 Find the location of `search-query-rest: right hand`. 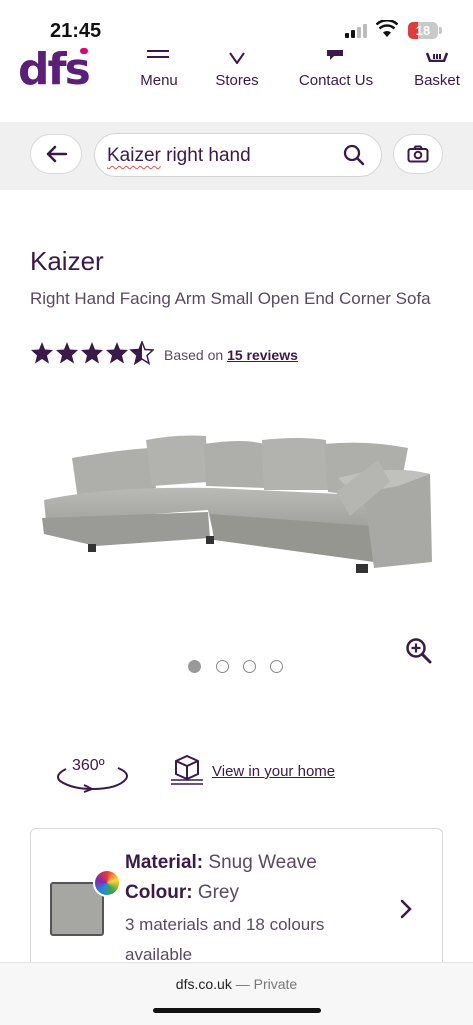

search-query-rest: right hand is located at coordinates (205, 155).